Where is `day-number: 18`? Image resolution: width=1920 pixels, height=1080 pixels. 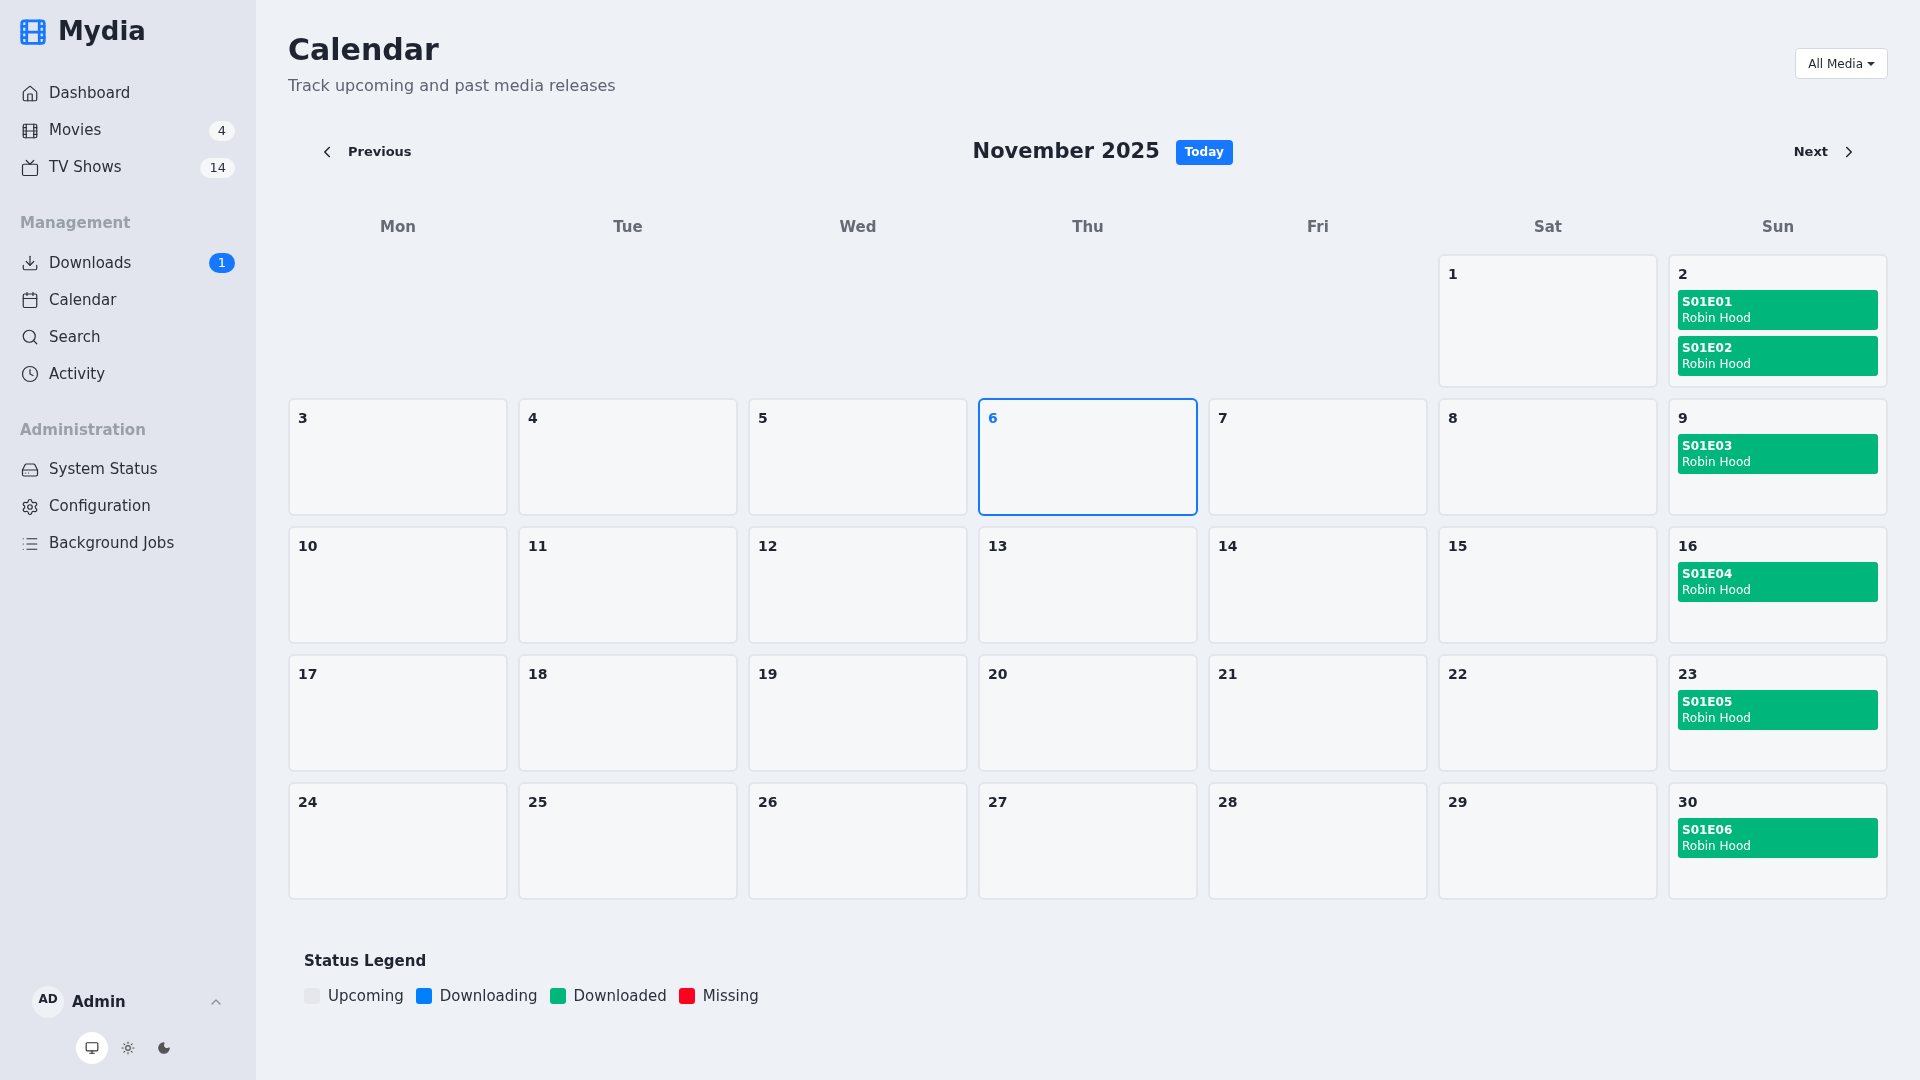 day-number: 18 is located at coordinates (538, 674).